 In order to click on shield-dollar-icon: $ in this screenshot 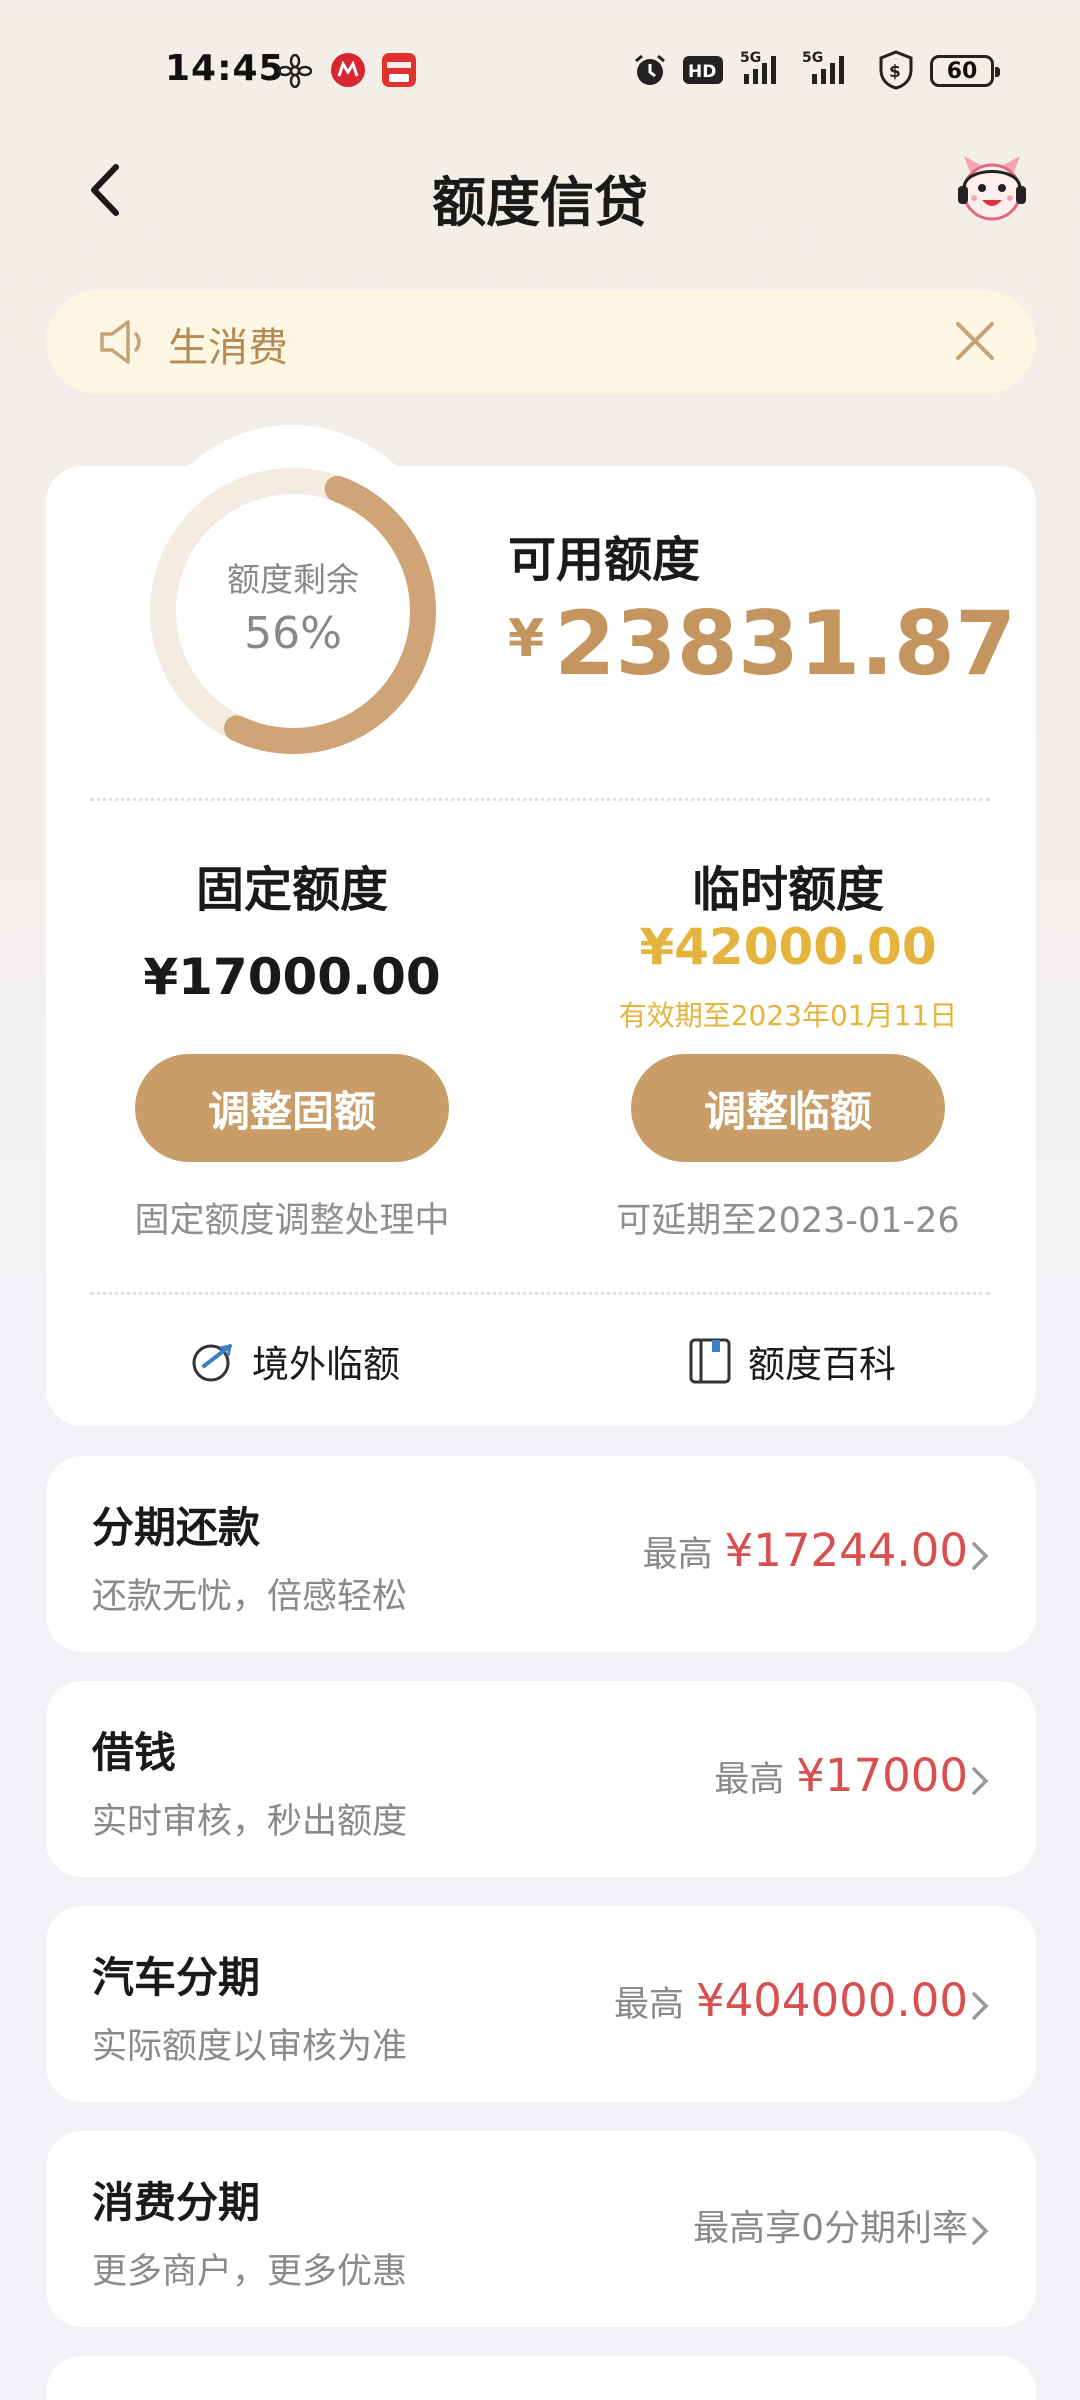, I will do `click(896, 70)`.